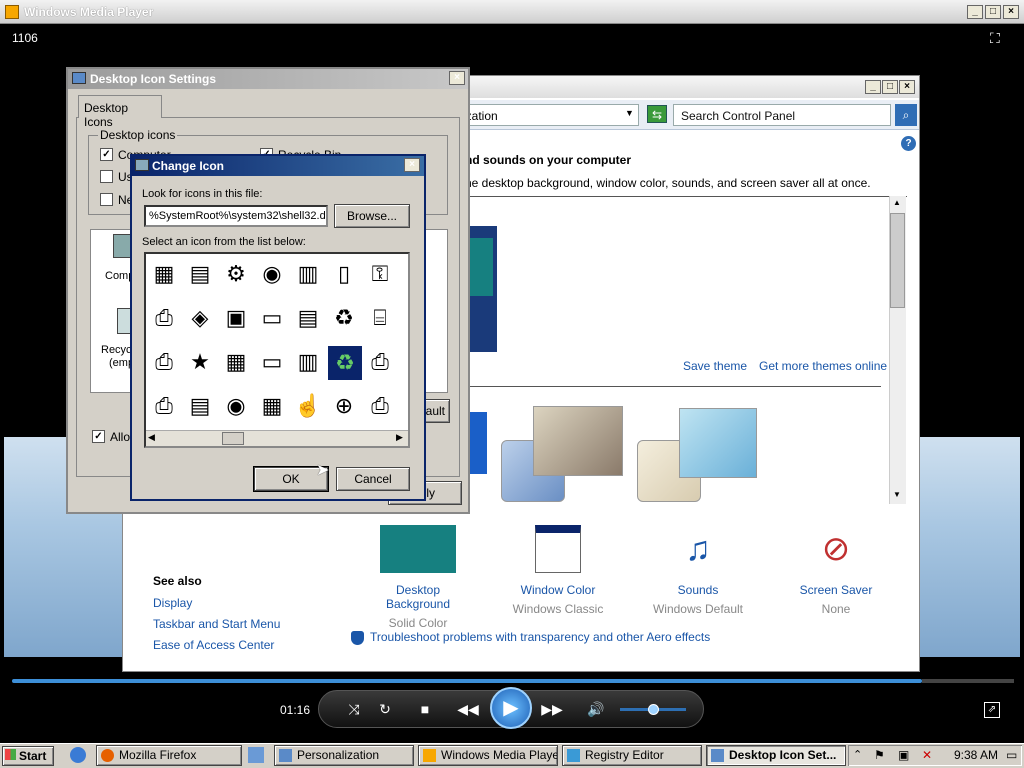 The image size is (1024, 768). Describe the element at coordinates (153, 79) in the screenshot. I see `dialog-title: Desktop Icon Settings` at that location.